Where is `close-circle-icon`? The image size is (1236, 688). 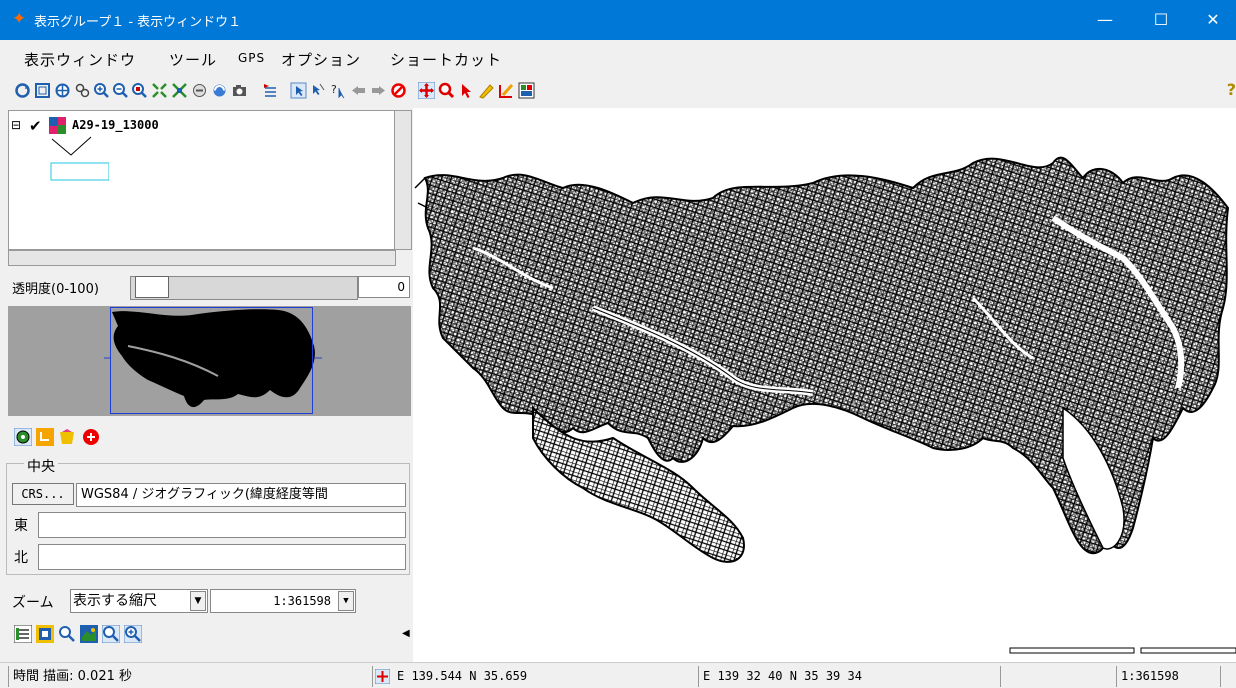 close-circle-icon is located at coordinates (91, 437).